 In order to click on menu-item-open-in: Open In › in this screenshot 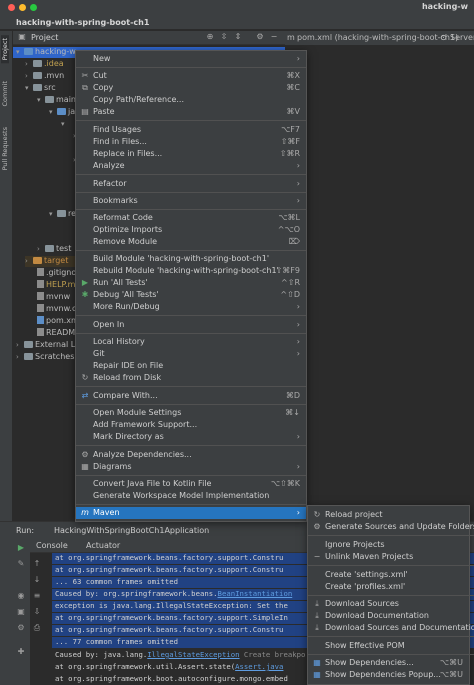, I will do `click(191, 325)`.